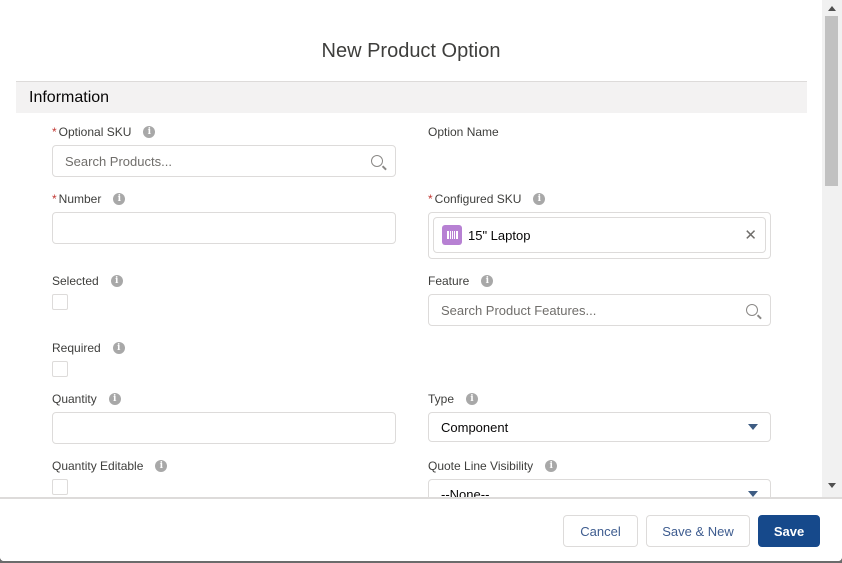 The image size is (842, 563). I want to click on label-text: Required, so click(76, 348).